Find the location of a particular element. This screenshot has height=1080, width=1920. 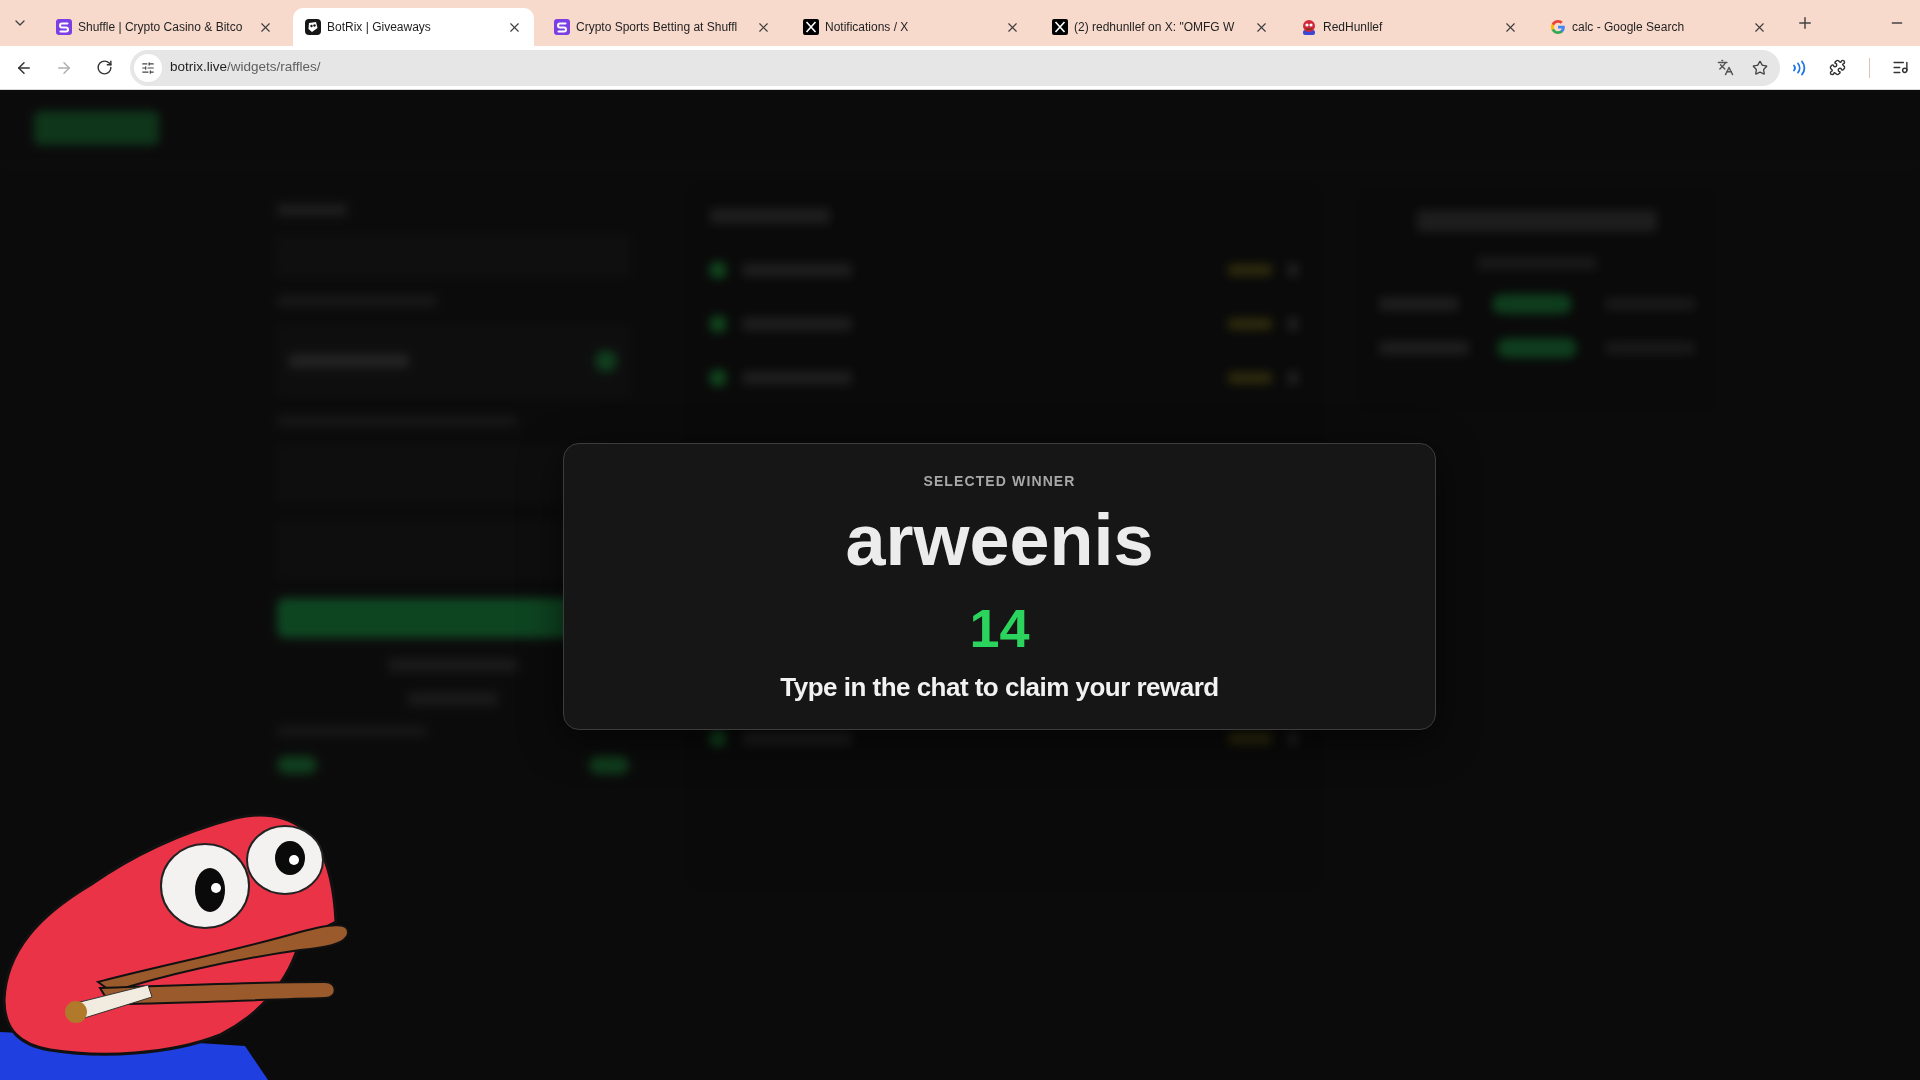

translate-icon is located at coordinates (1725, 67).